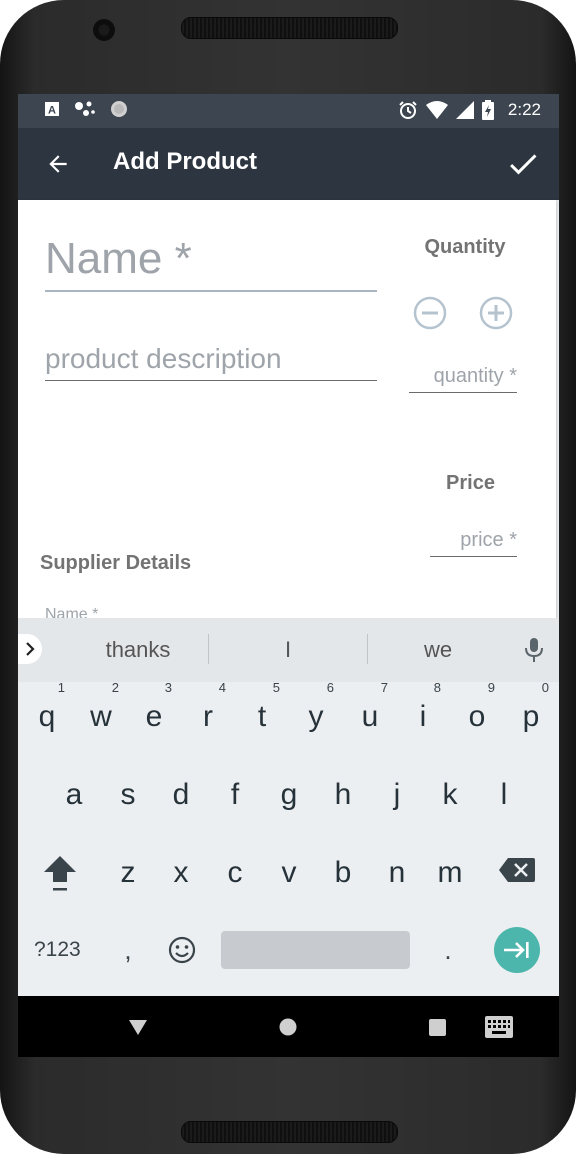  I want to click on space-key, so click(315, 950).